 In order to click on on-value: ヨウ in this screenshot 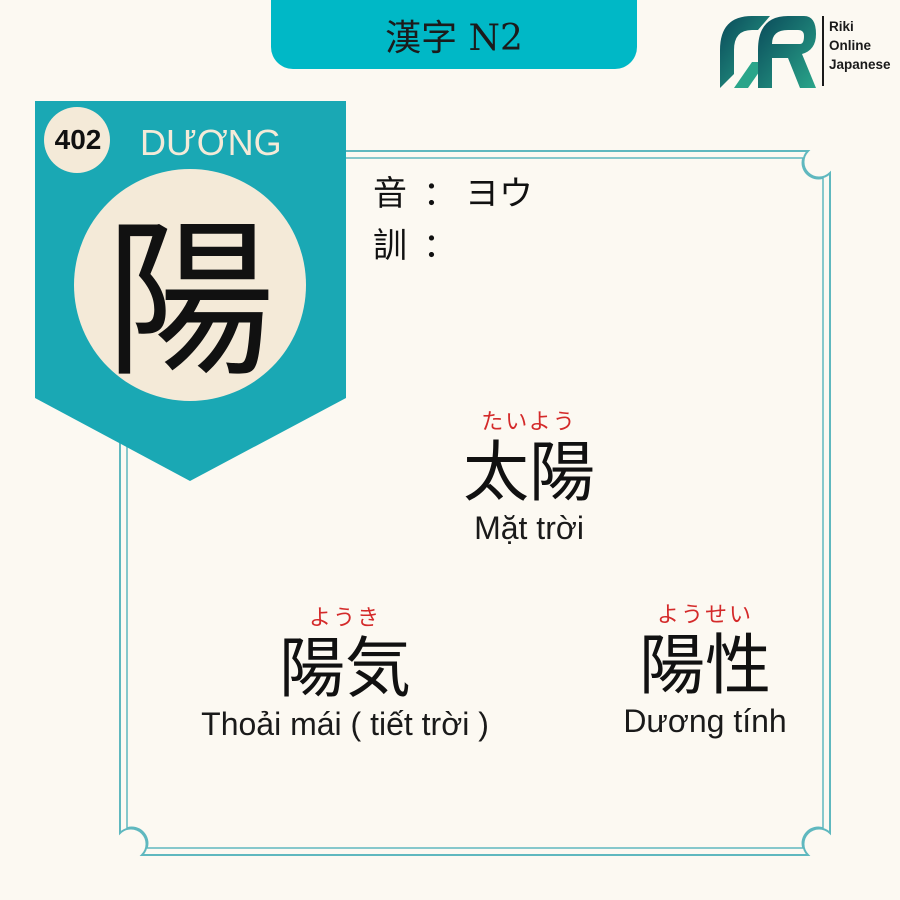, I will do `click(499, 194)`.